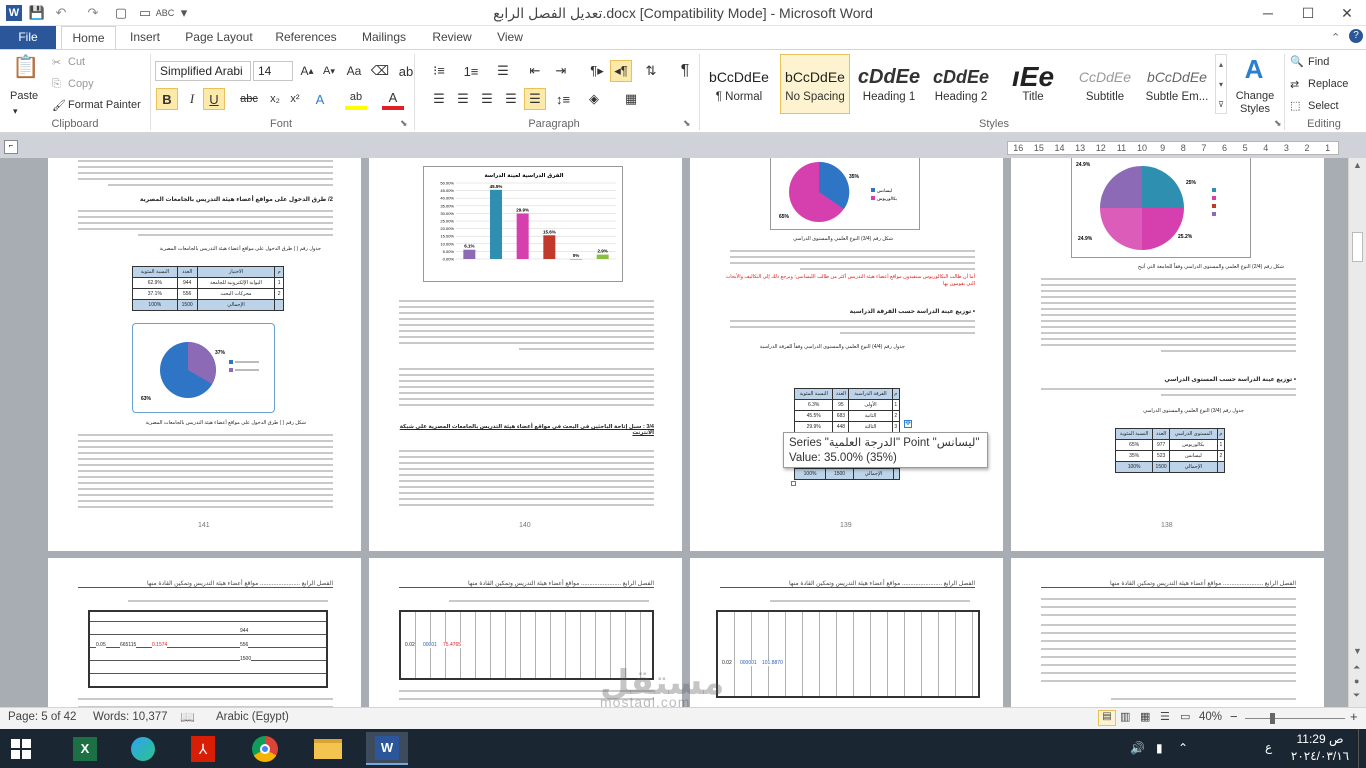 The width and height of the screenshot is (1366, 768). What do you see at coordinates (59, 105) in the screenshot?
I see `format-painter-icon: 🖌` at bounding box center [59, 105].